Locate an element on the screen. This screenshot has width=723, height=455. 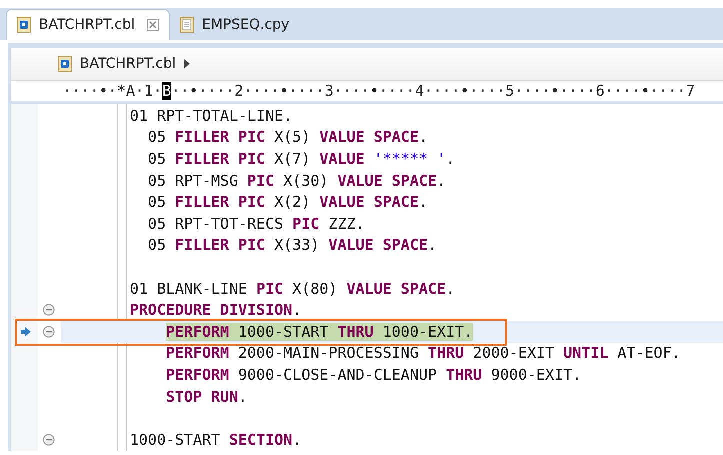
editor-tab: EMPSEQ.cpy is located at coordinates (235, 25).